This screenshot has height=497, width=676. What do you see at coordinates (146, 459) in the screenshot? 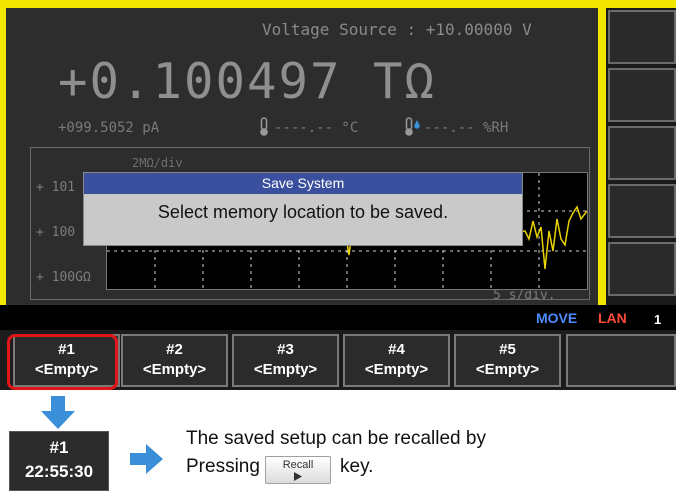
I see `arrow-right-icon` at bounding box center [146, 459].